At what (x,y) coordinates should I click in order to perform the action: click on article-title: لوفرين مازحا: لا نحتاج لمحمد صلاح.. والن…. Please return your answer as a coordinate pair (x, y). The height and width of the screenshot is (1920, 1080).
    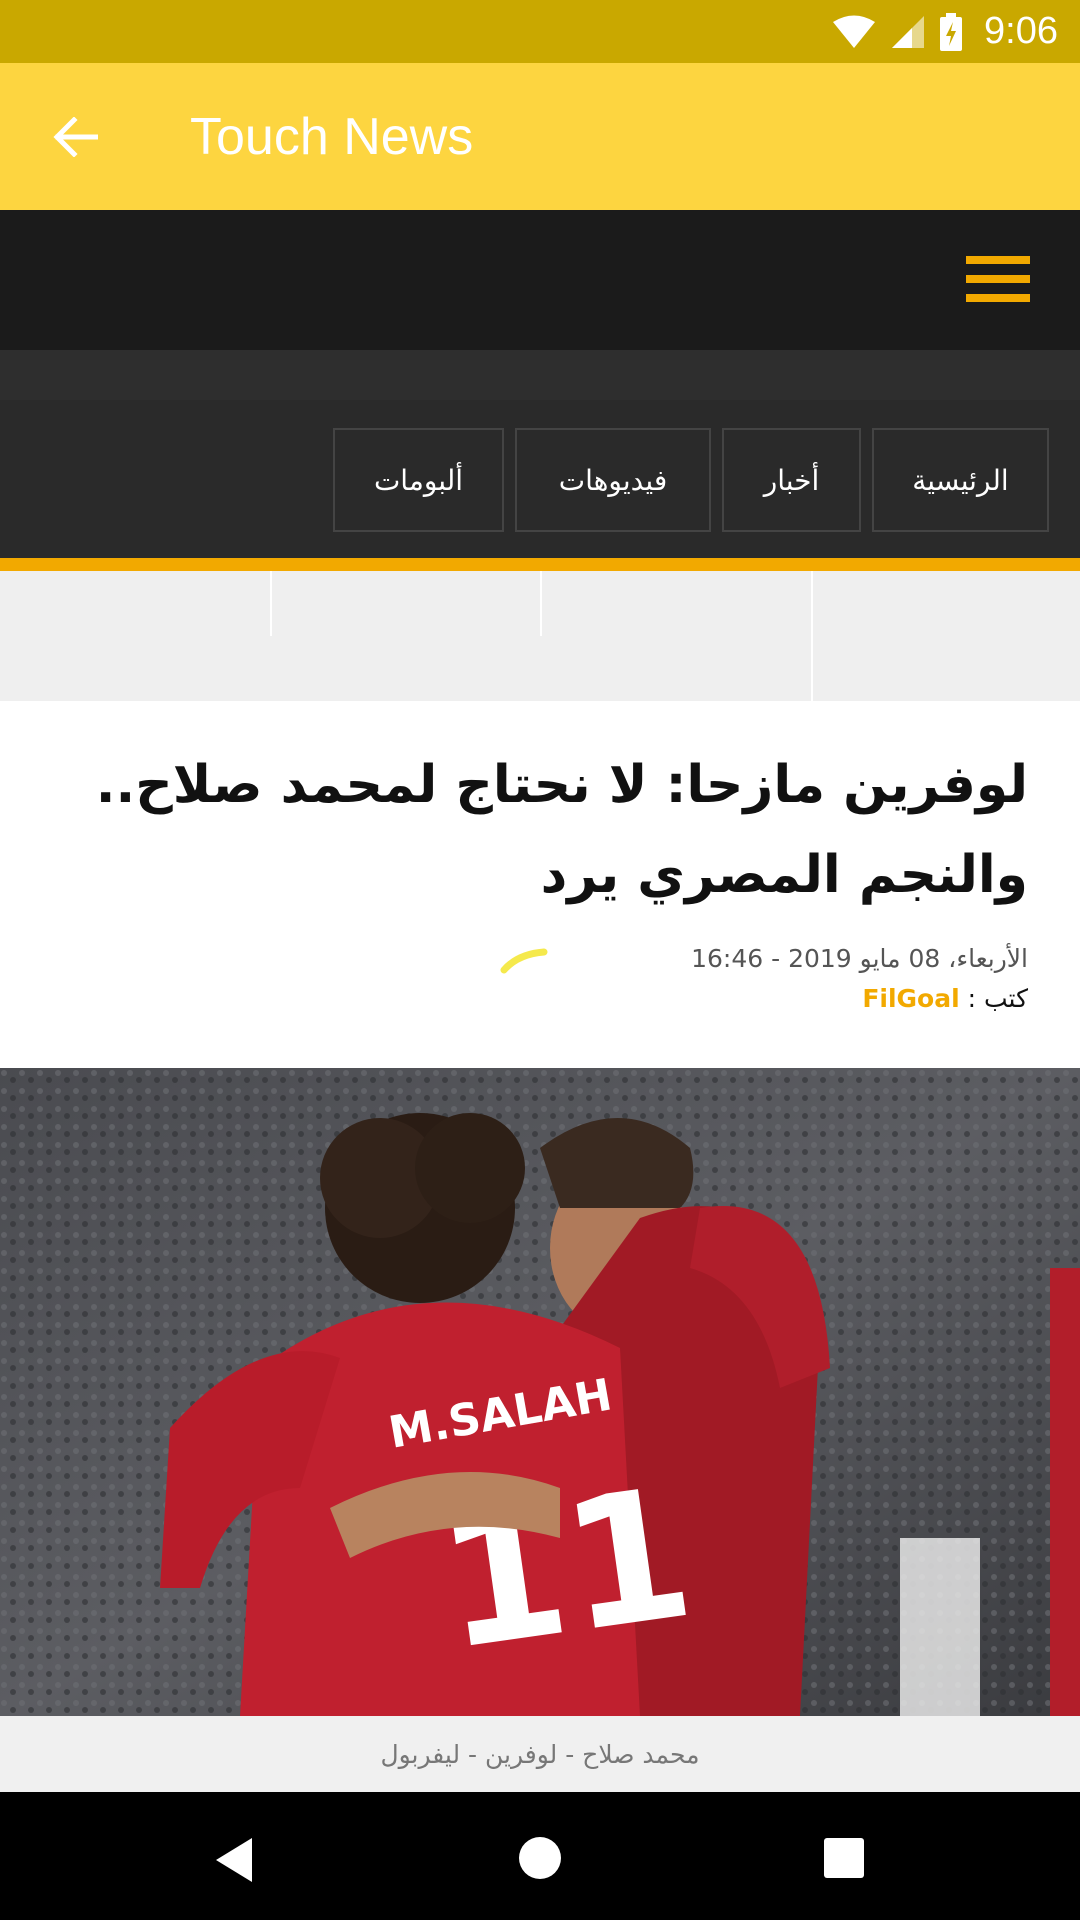
    Looking at the image, I should click on (561, 830).